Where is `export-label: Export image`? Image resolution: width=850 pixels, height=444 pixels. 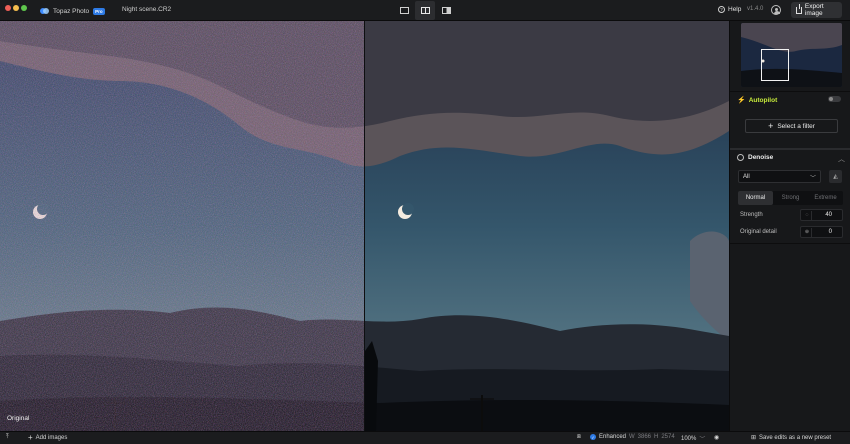 export-label: Export image is located at coordinates (814, 10).